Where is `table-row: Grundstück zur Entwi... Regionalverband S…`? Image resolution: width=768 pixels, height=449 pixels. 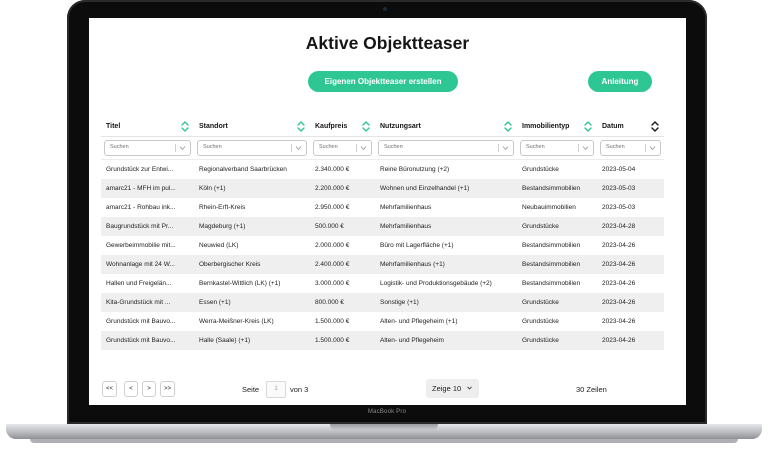
table-row: Grundstück zur Entwi... Regionalverband S… is located at coordinates (382, 170).